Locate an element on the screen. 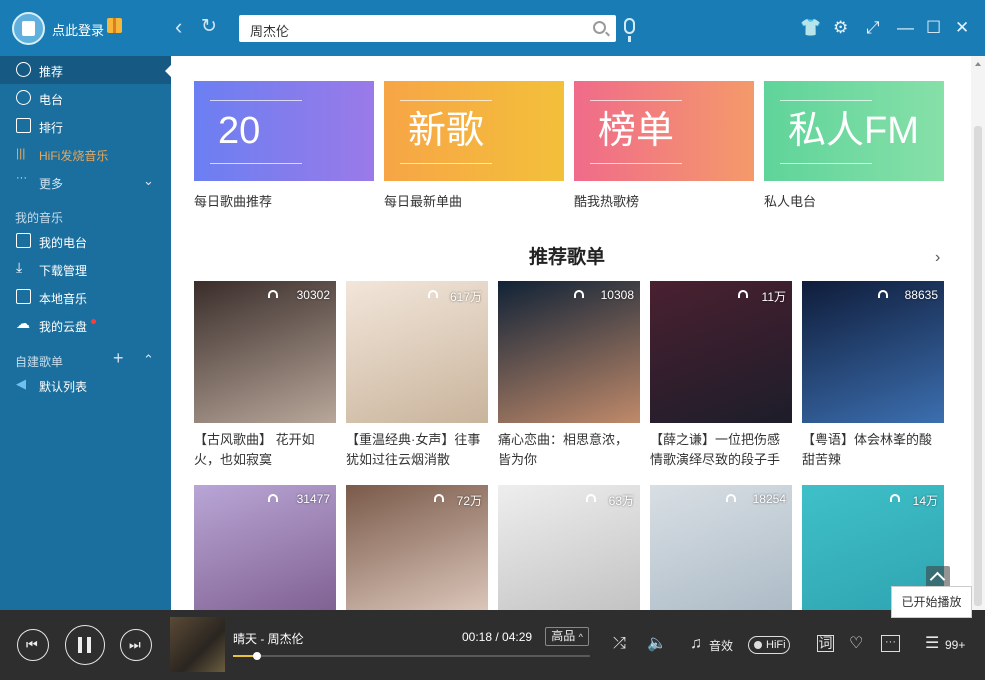 The image size is (985, 680). chevron-down-icon: ⌄ is located at coordinates (148, 181).